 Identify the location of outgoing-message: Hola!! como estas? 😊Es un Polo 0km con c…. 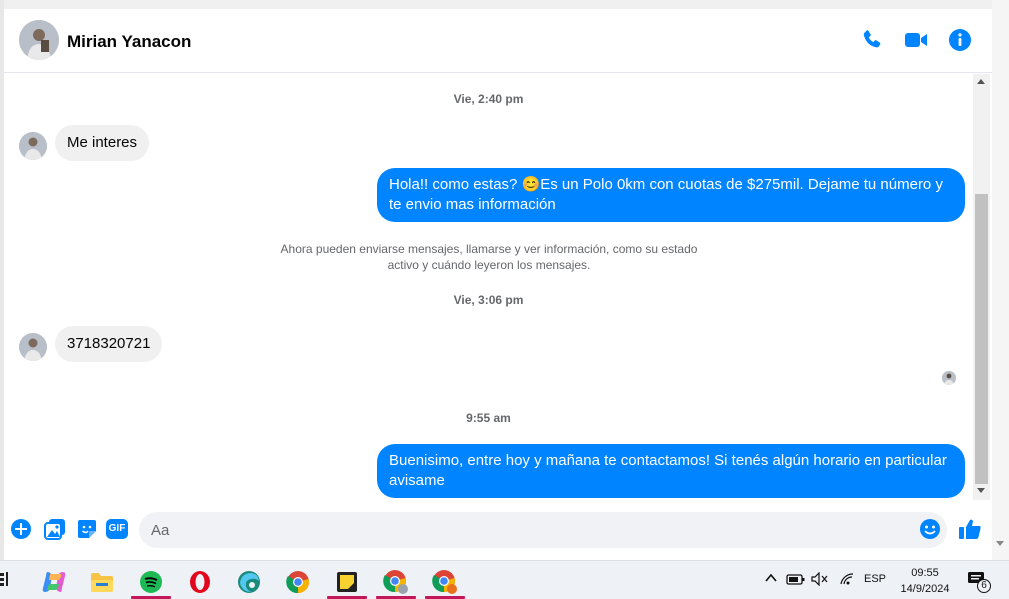
(671, 195).